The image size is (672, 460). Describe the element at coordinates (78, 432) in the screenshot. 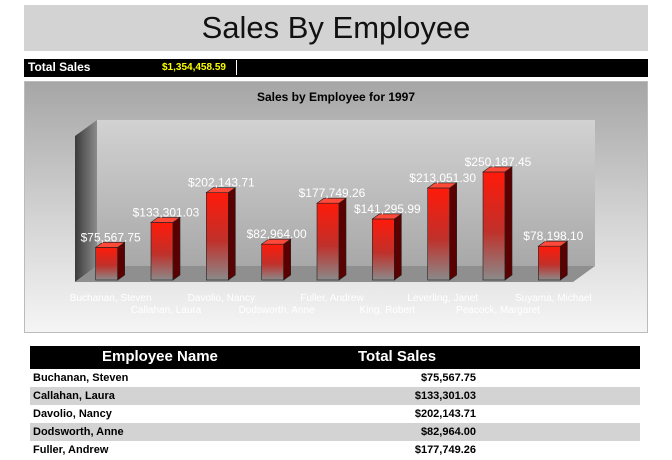

I see `employee-name-cell: Dodsworth, Anne` at that location.